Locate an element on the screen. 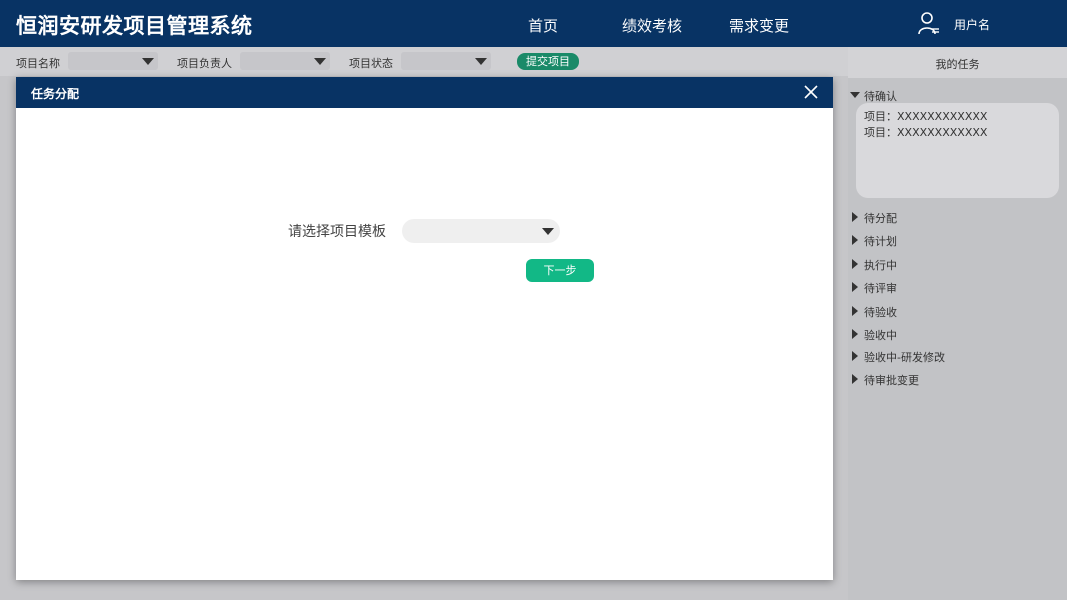 Image resolution: width=1067 pixels, height=600 pixels. task-group-to-accept: 待验收 is located at coordinates (957, 312).